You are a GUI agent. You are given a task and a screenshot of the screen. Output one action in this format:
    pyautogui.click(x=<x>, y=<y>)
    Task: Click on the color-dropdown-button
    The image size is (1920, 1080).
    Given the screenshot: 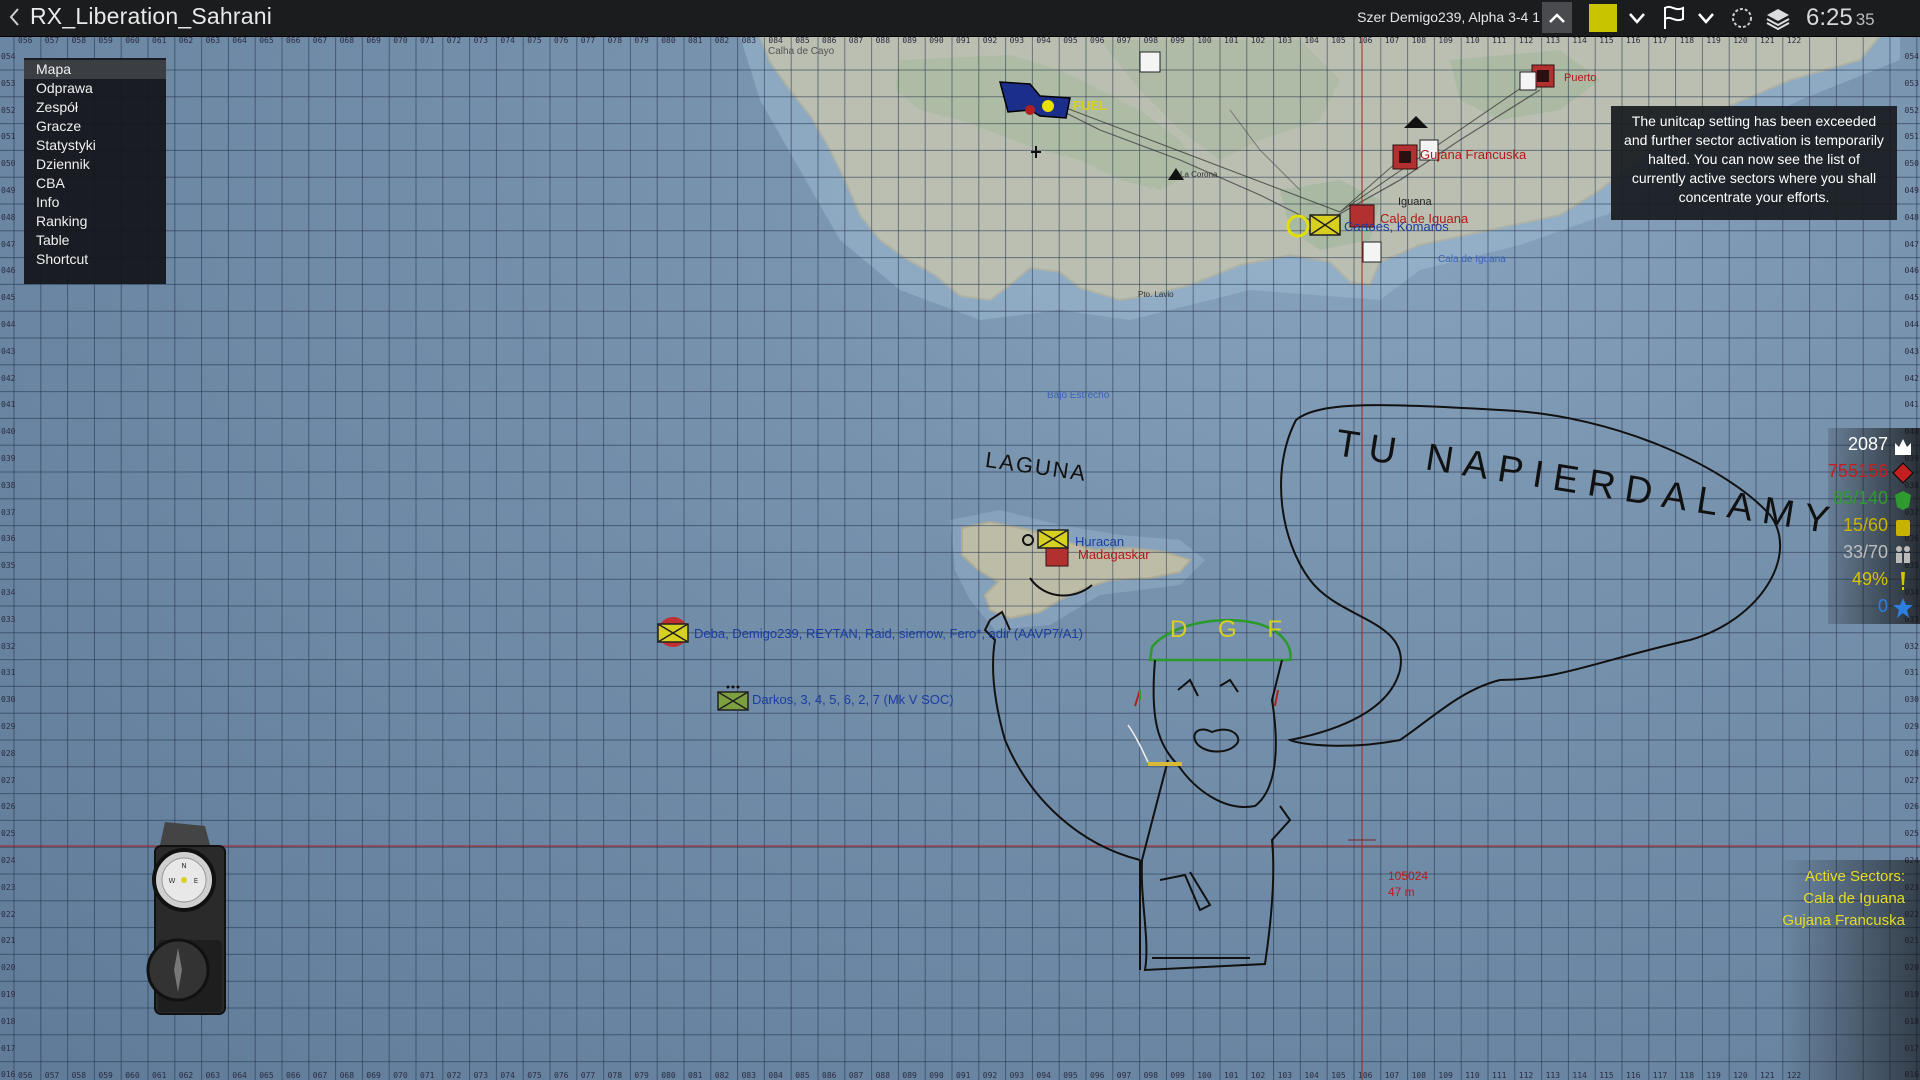 What is the action you would take?
    pyautogui.click(x=1637, y=17)
    